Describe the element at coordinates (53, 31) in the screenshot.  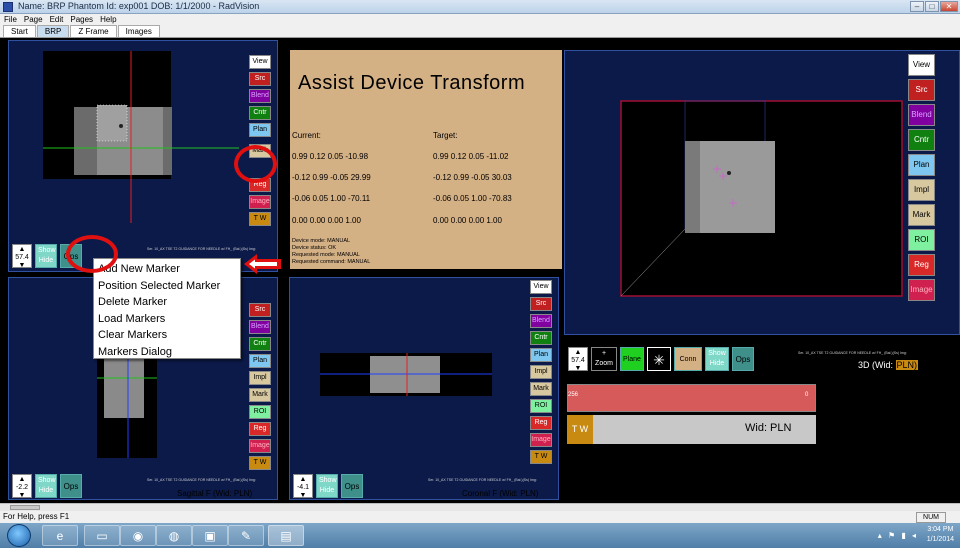
I see `tab-brp: BRP` at that location.